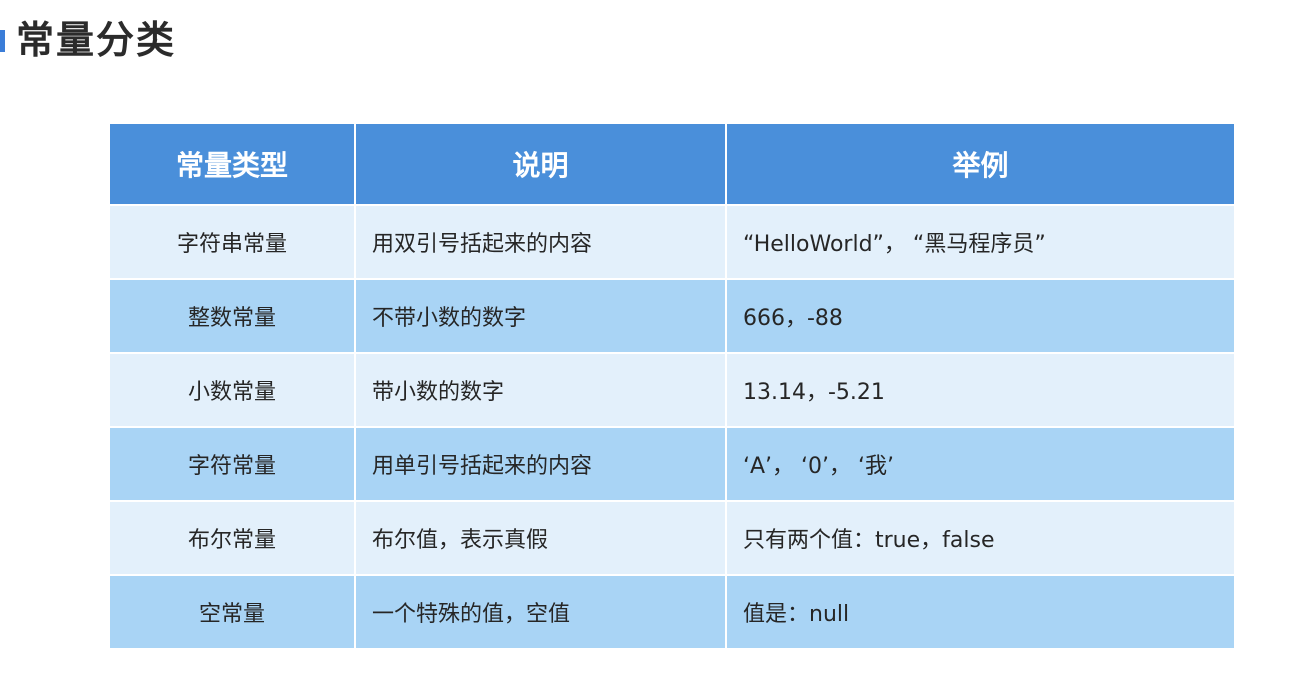  I want to click on cell-example: “HelloWorld”， “黑马程序员”, so click(980, 242).